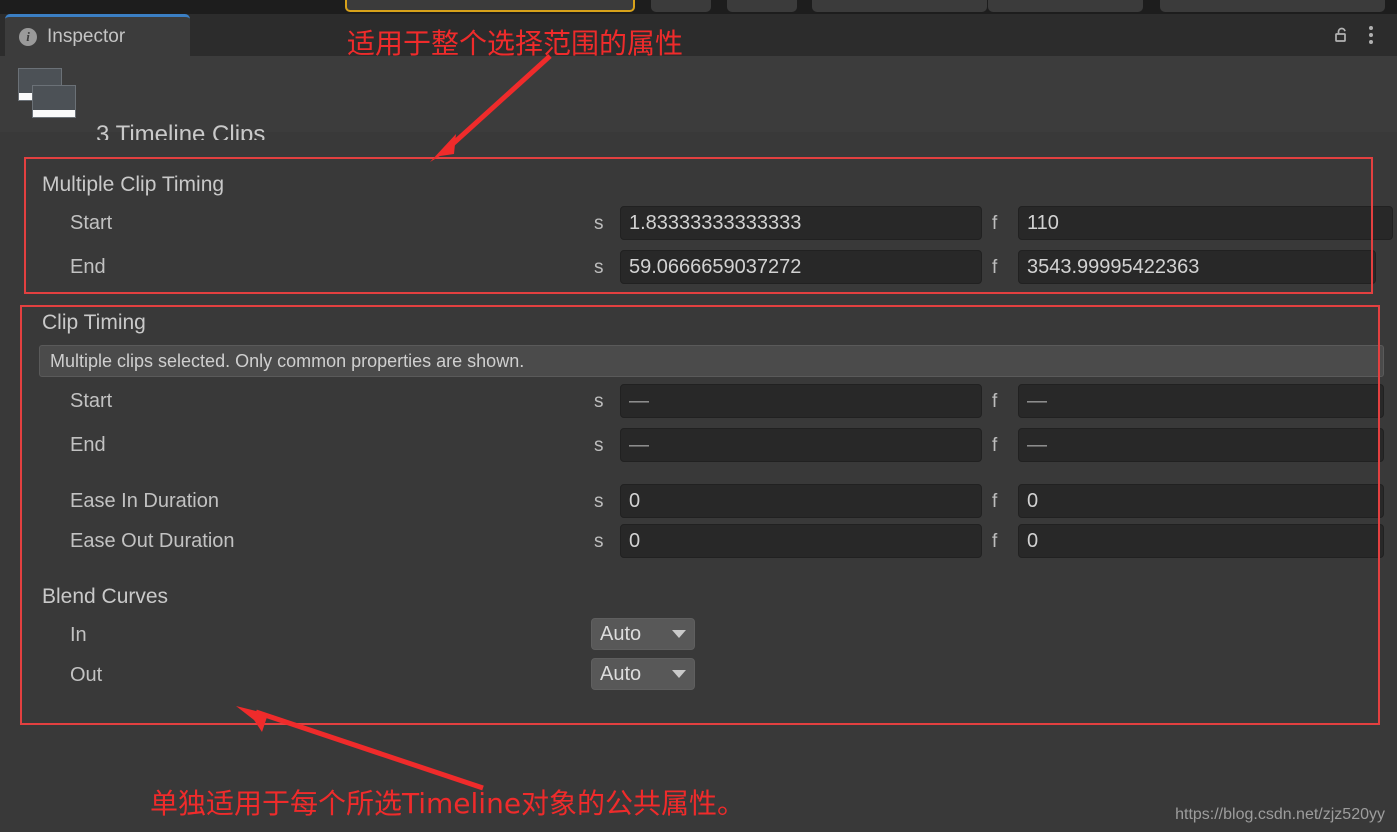 Image resolution: width=1397 pixels, height=832 pixels. I want to click on multiple-start-seconds-input: 1.83333333333333, so click(801, 223).